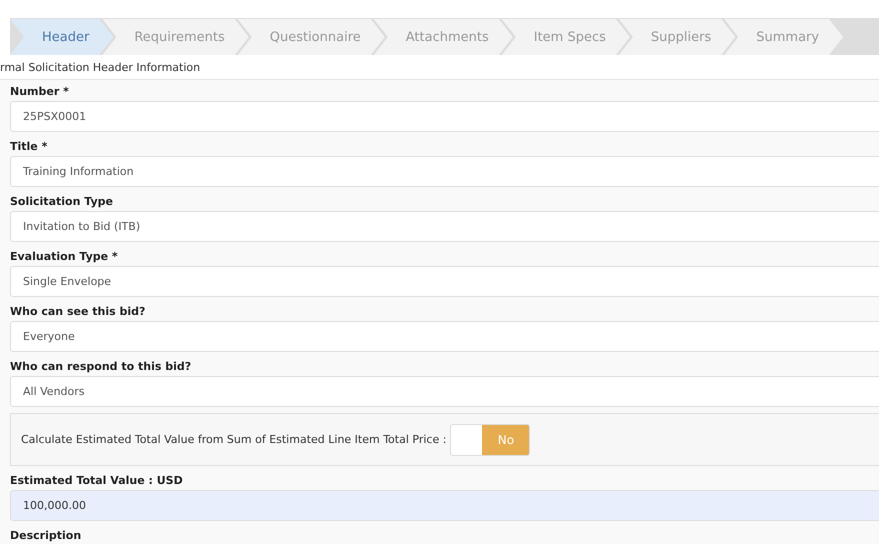 The width and height of the screenshot is (879, 544). Describe the element at coordinates (175, 37) in the screenshot. I see `wizard-tab: Requirements` at that location.